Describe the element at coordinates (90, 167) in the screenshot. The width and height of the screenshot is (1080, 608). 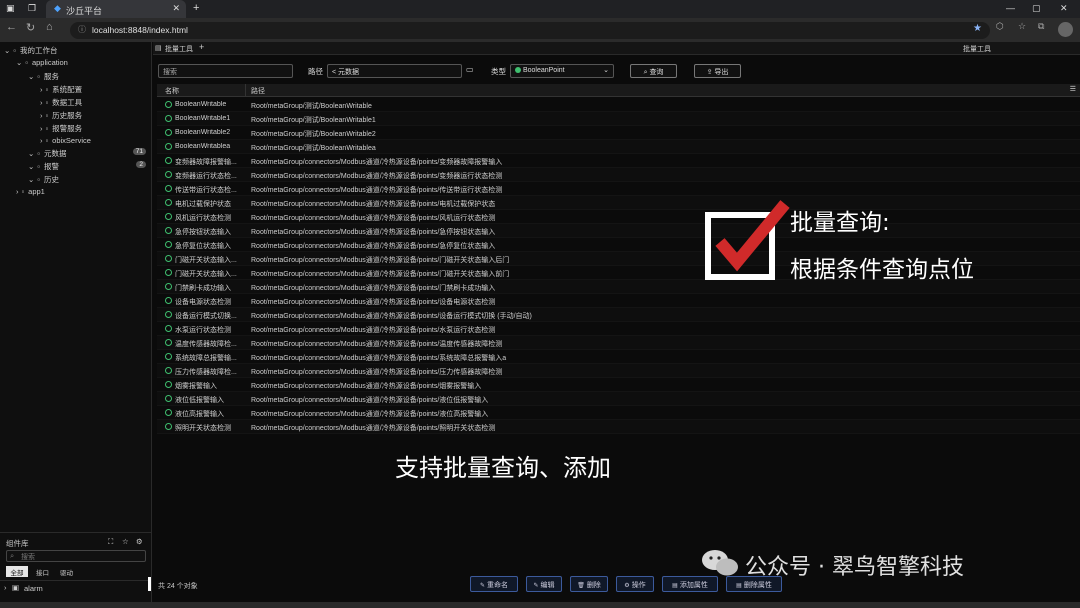
I see `tree-item: ⌄ ▫ 报警 2` at that location.